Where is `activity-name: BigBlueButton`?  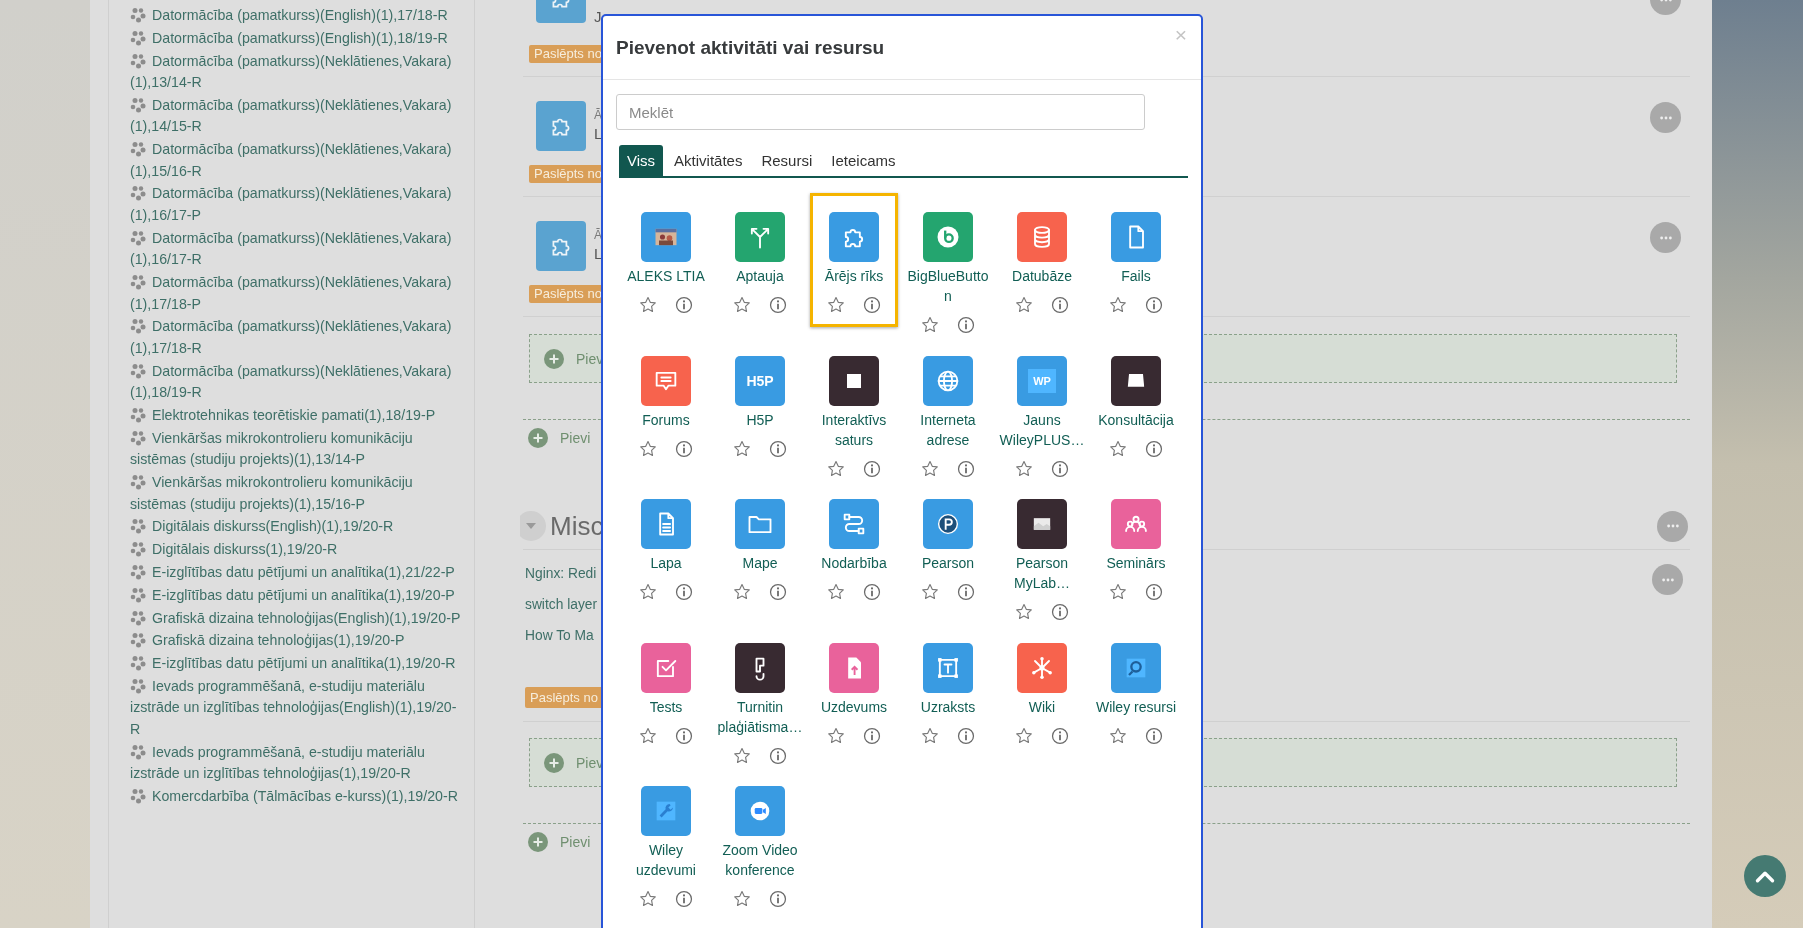 activity-name: BigBlueButton is located at coordinates (948, 286).